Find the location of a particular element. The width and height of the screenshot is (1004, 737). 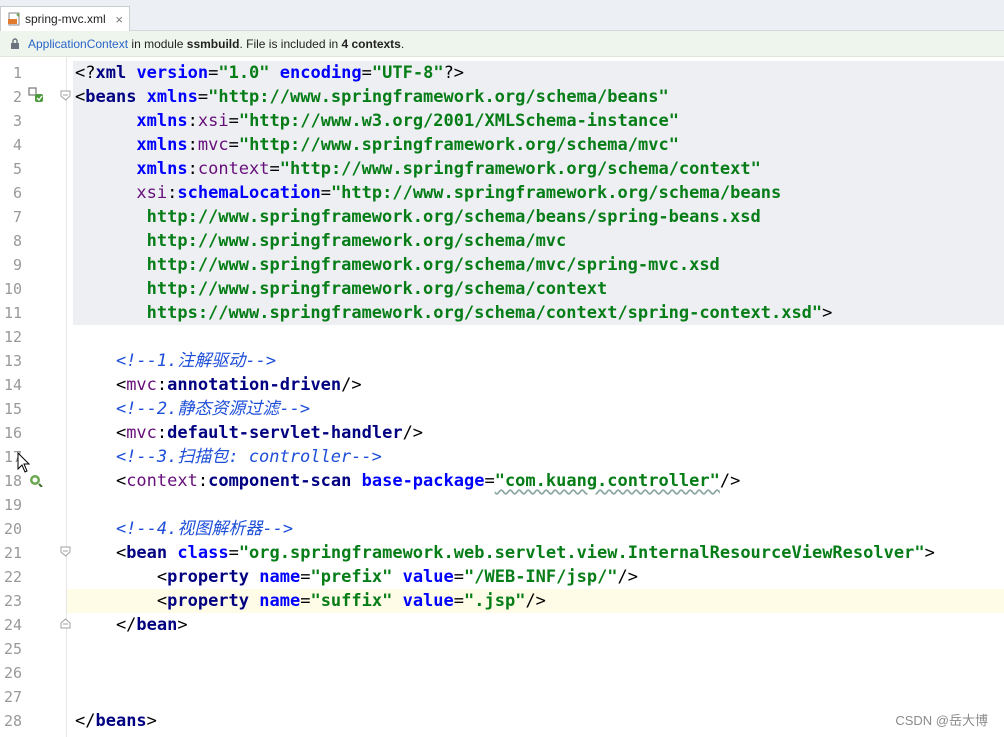

code-line: 26 is located at coordinates (502, 673).